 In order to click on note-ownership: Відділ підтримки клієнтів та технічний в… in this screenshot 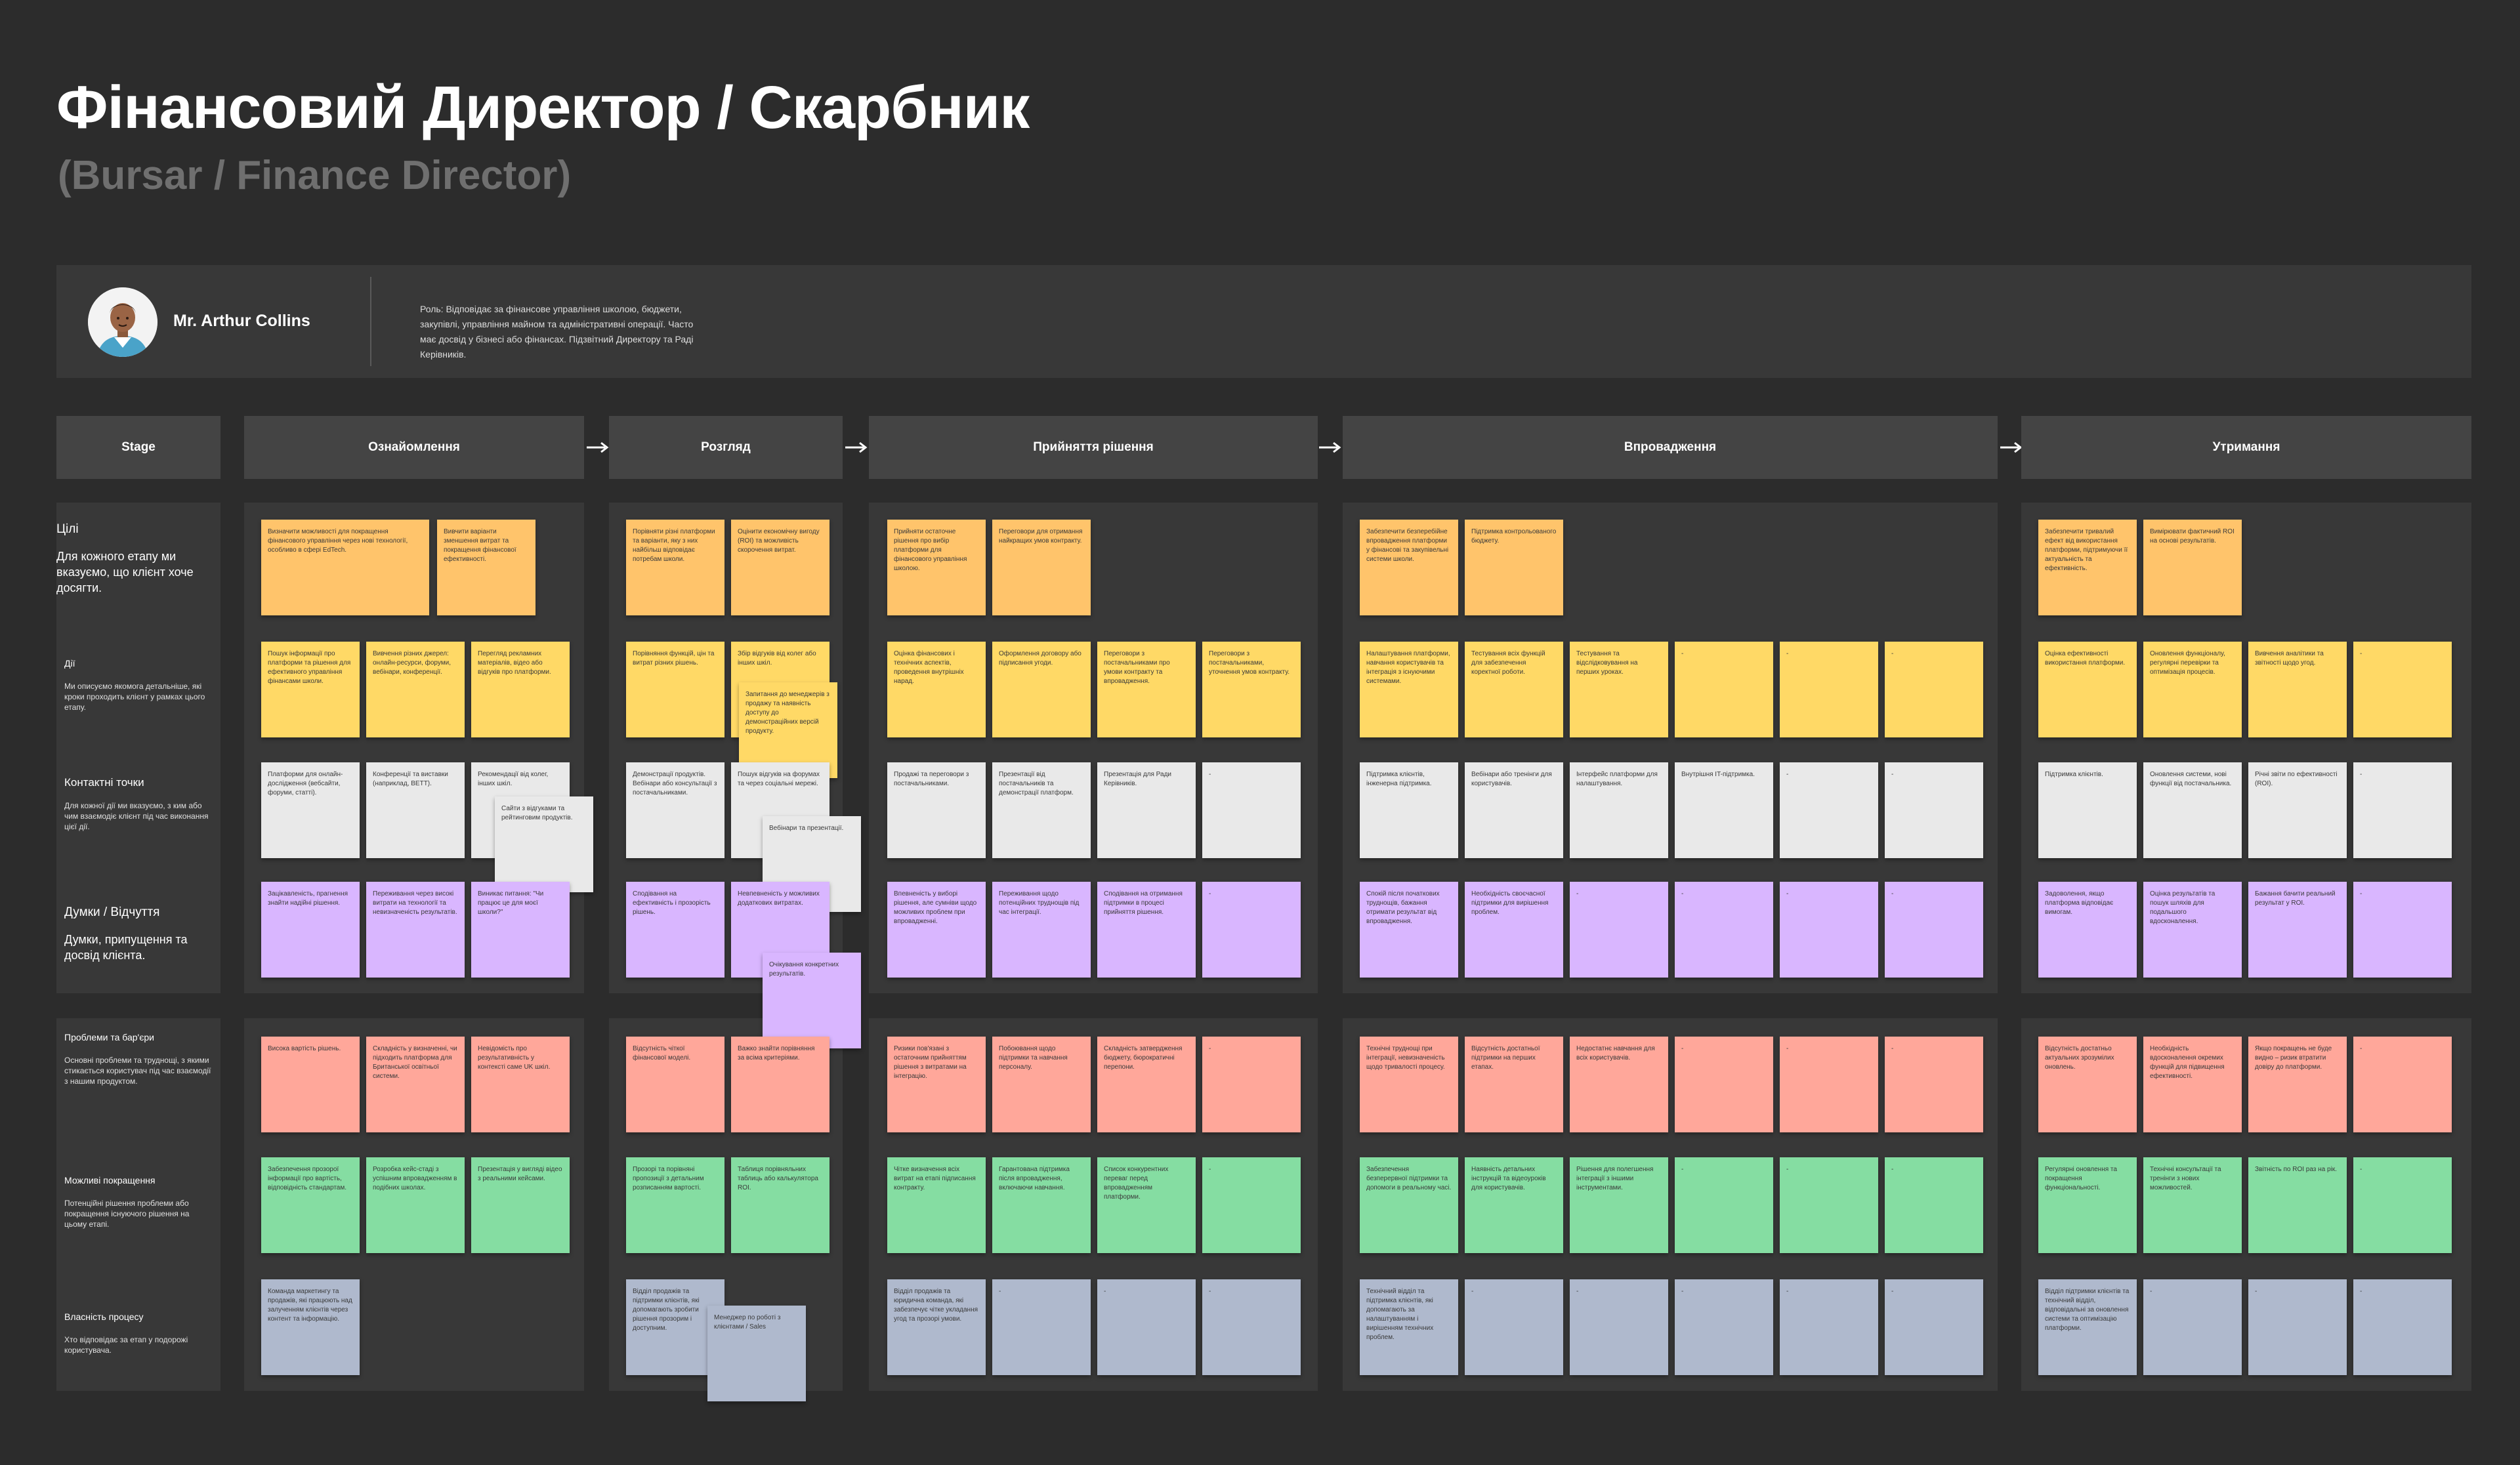, I will do `click(2087, 1327)`.